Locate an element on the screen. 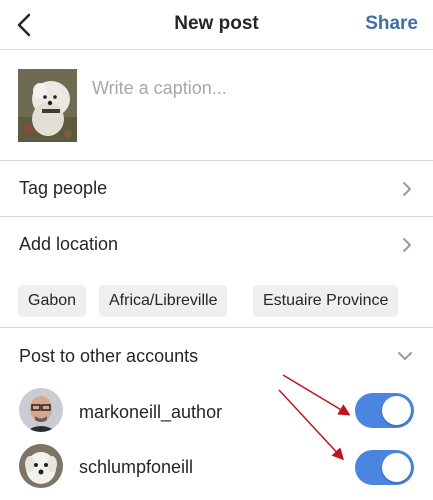  account-row: schlumpfoneill is located at coordinates (216, 466).